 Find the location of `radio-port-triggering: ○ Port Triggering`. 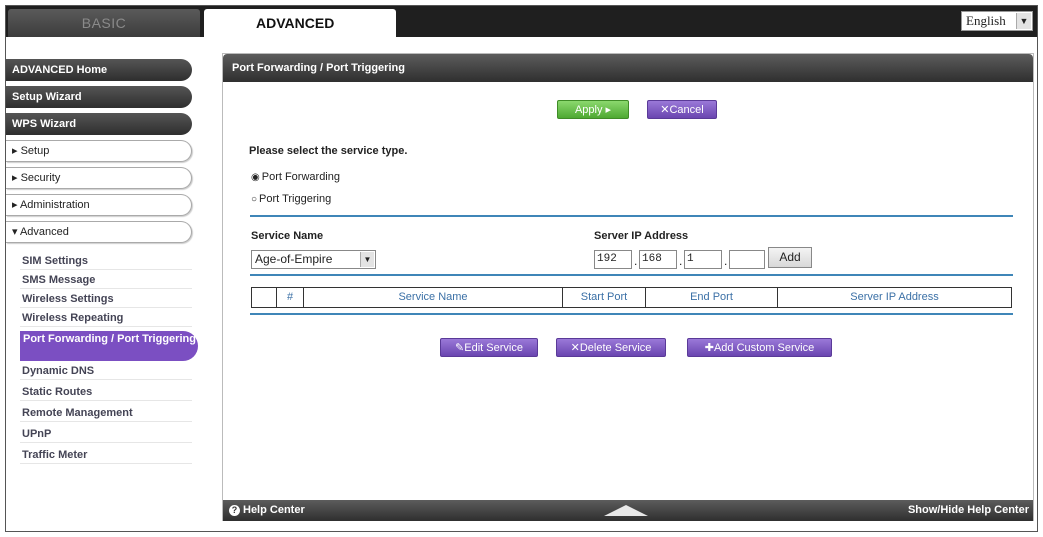

radio-port-triggering: ○ Port Triggering is located at coordinates (291, 199).